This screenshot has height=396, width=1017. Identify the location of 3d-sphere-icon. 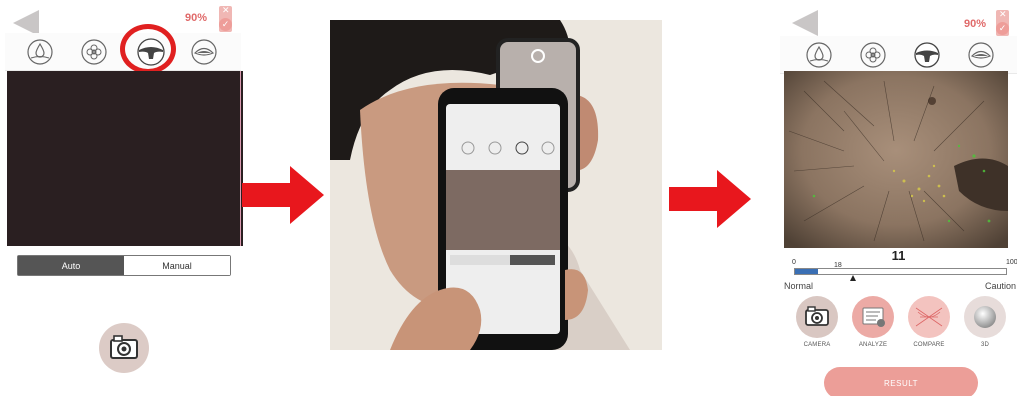
(985, 317).